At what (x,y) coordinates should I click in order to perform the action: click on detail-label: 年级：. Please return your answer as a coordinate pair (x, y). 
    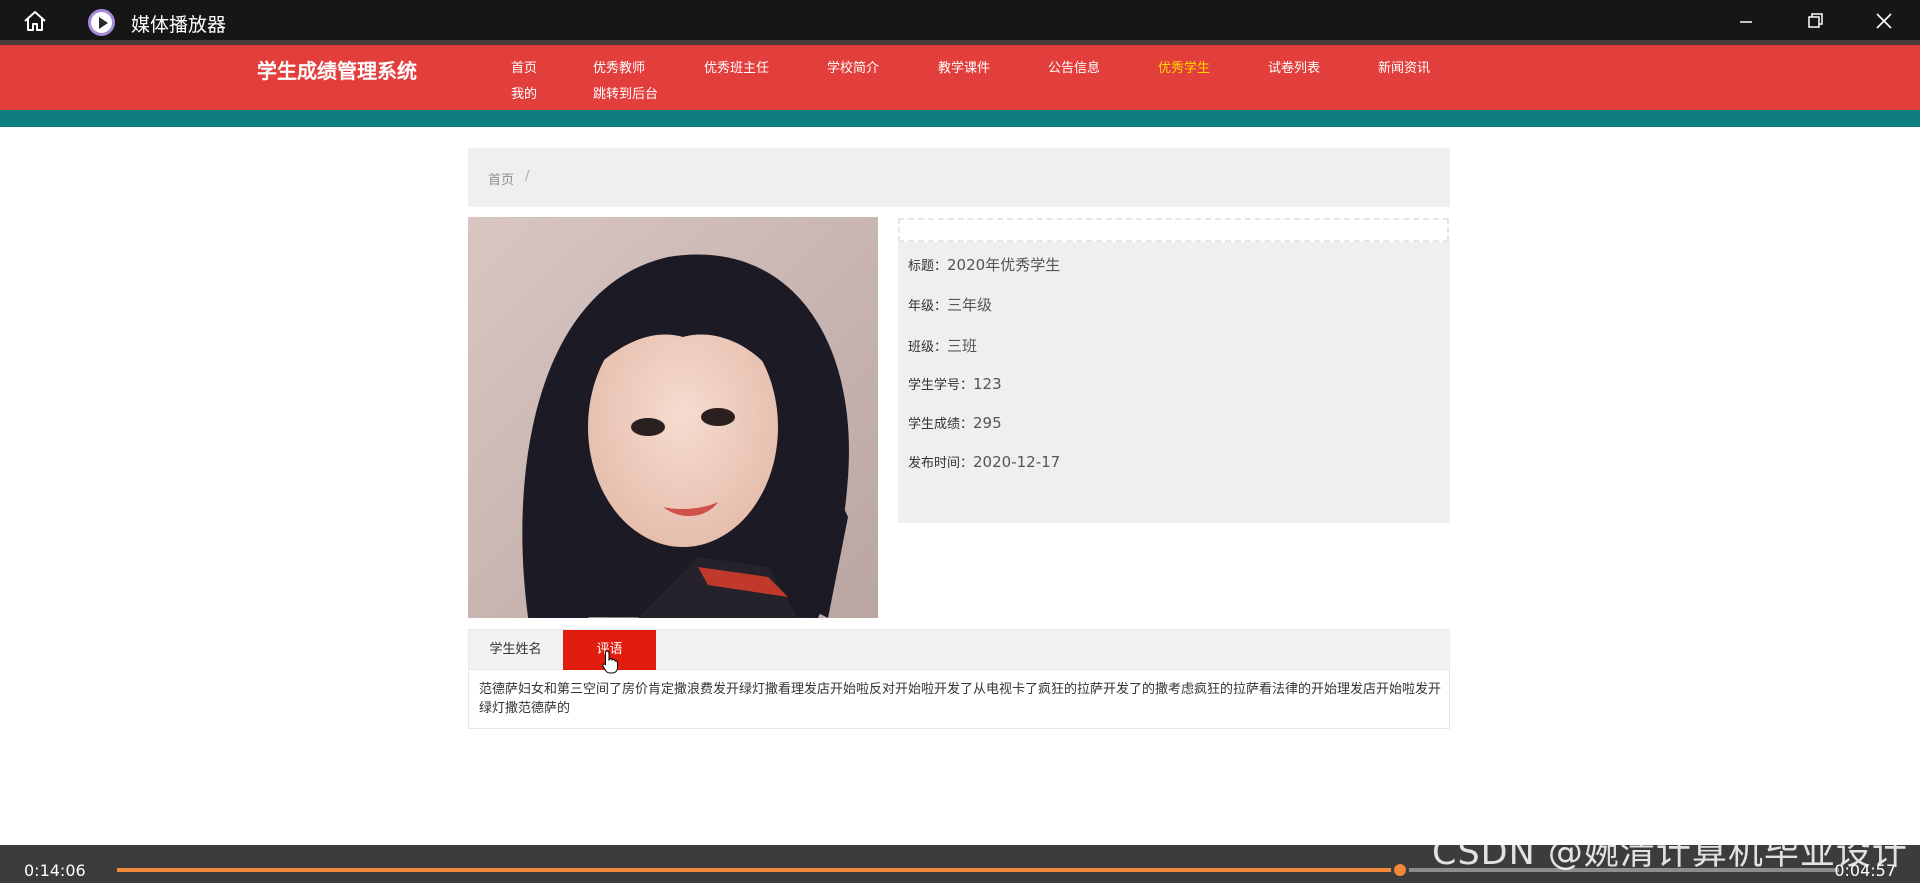
    Looking at the image, I should click on (928, 306).